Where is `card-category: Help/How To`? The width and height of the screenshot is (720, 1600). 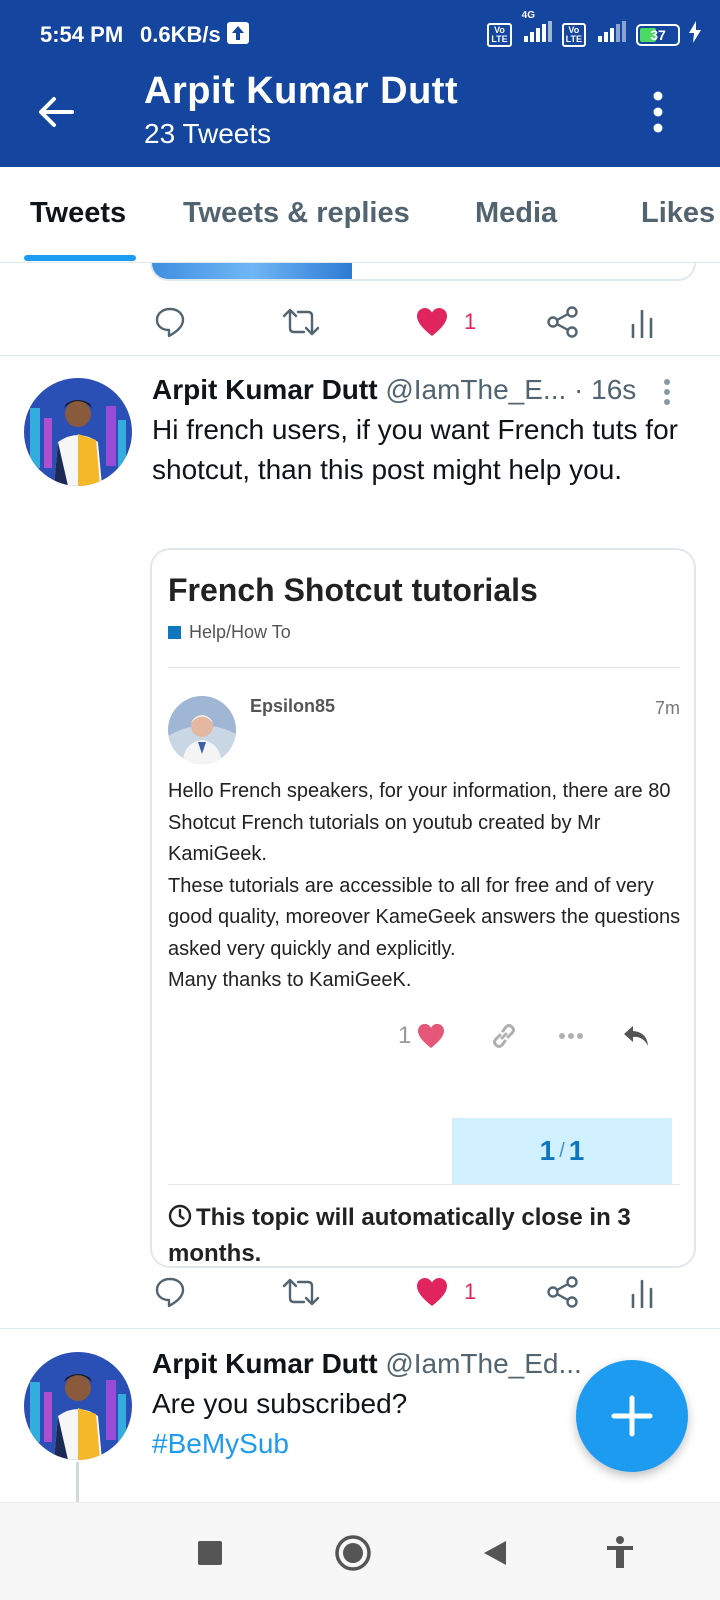 card-category: Help/How To is located at coordinates (229, 632).